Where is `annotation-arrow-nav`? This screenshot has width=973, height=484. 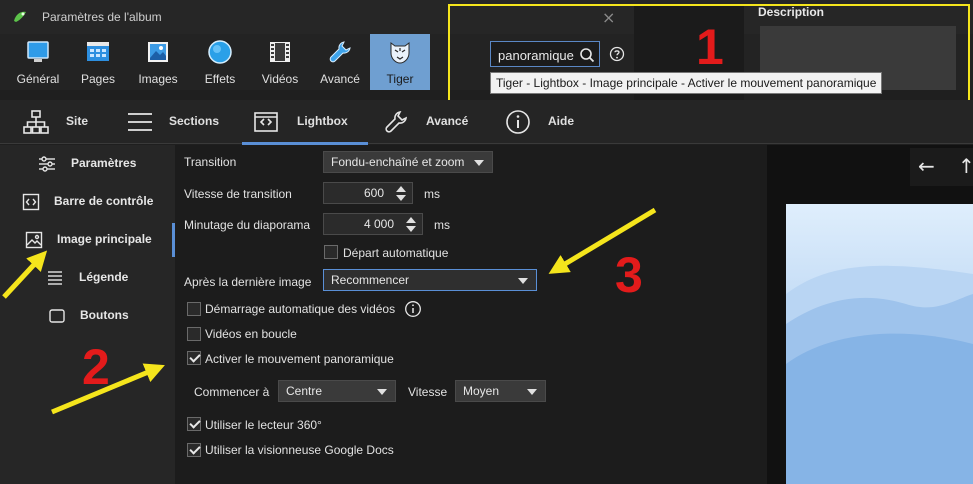
annotation-arrow-nav is located at coordinates (25, 274).